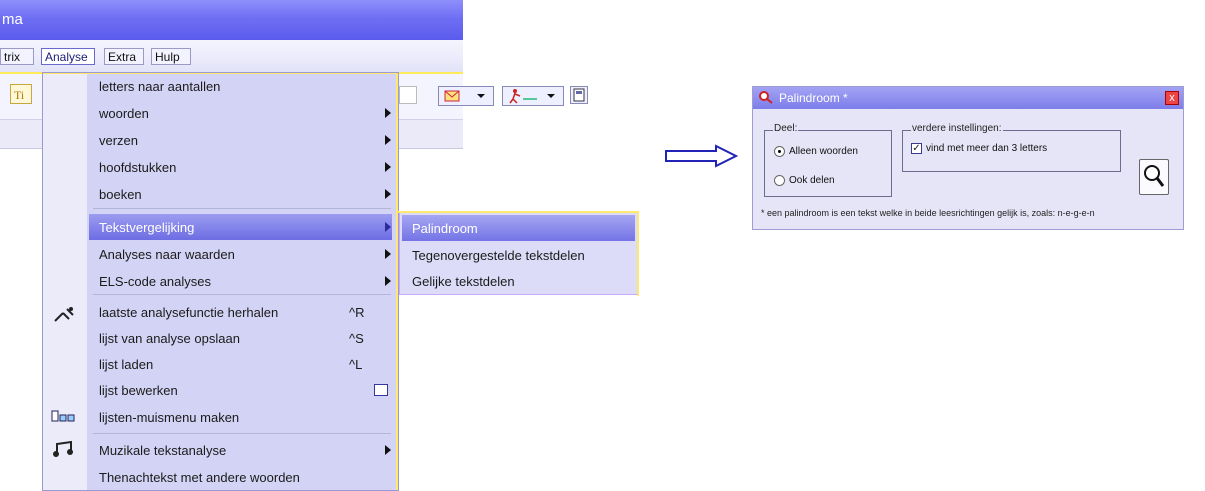  What do you see at coordinates (968, 98) in the screenshot?
I see `dialog-title-bar: Palindroom * x` at bounding box center [968, 98].